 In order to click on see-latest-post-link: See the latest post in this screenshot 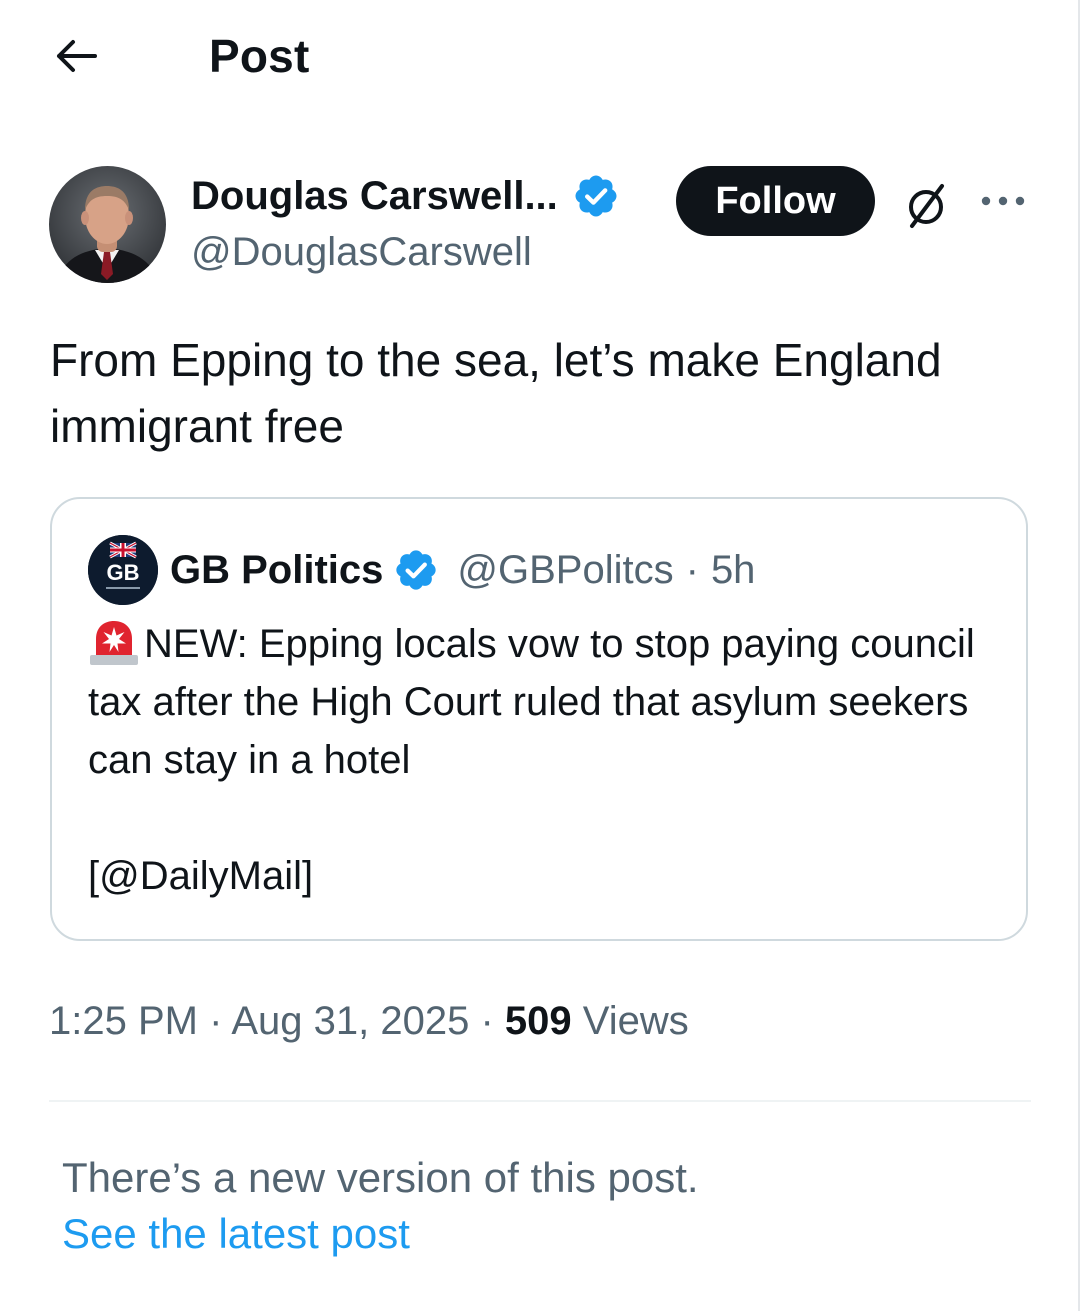, I will do `click(236, 1234)`.